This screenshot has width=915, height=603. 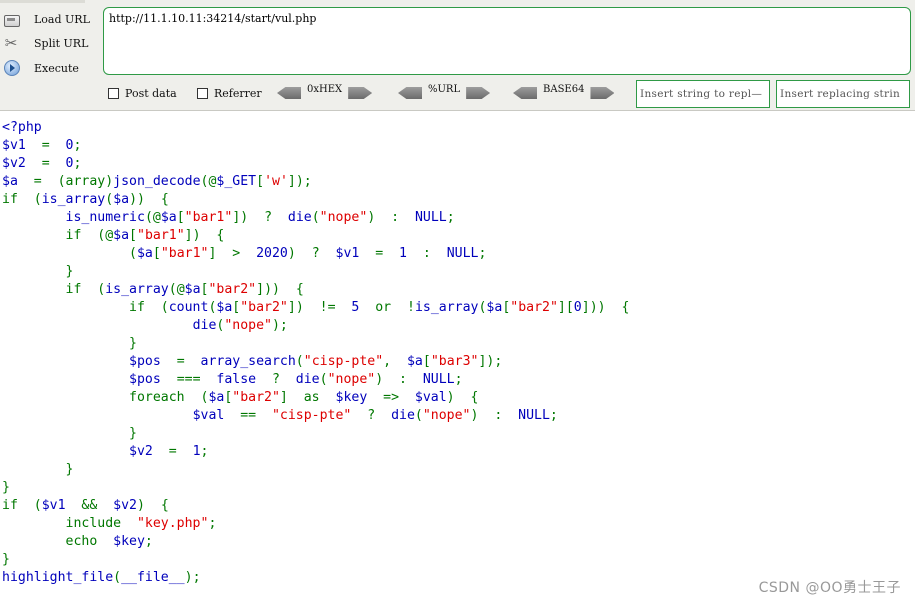 What do you see at coordinates (602, 93) in the screenshot?
I see `base64-encode-arrow-icon` at bounding box center [602, 93].